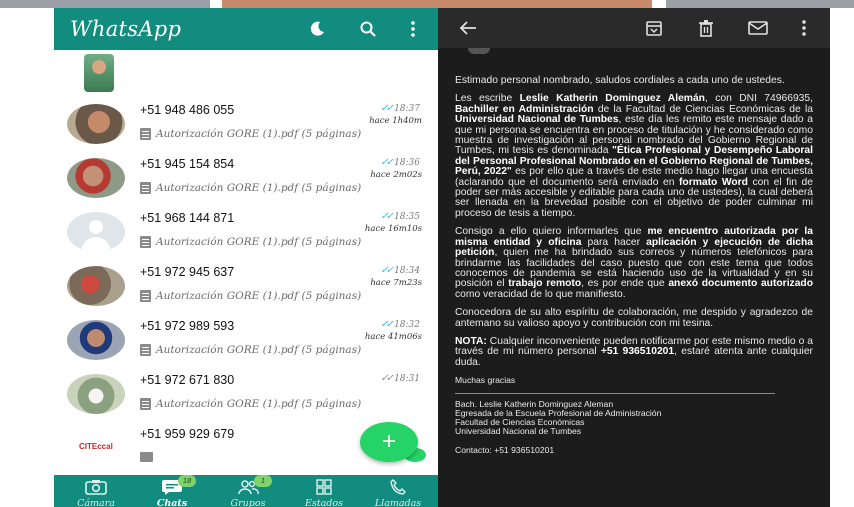 This screenshot has height=507, width=854. I want to click on scroll-indicator, so click(479, 51).